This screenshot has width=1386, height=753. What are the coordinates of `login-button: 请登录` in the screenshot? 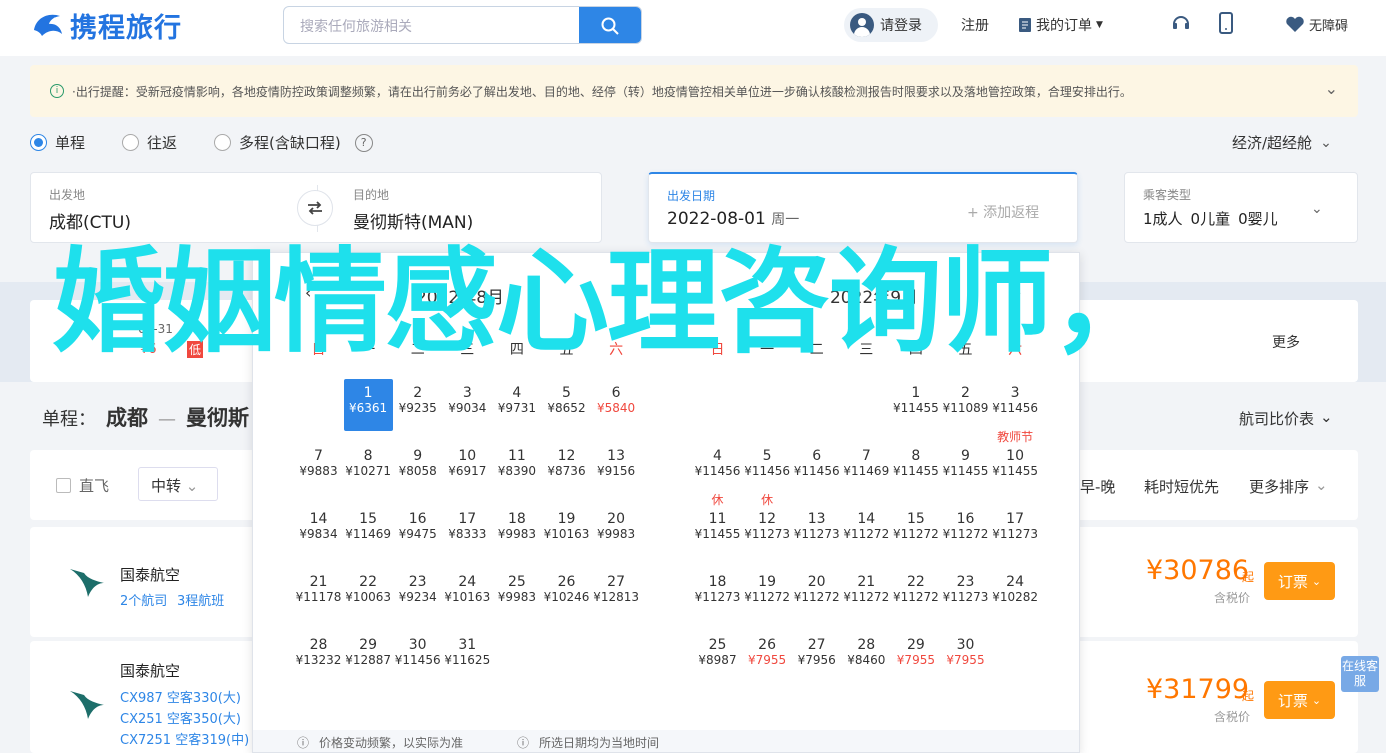 It's located at (891, 25).